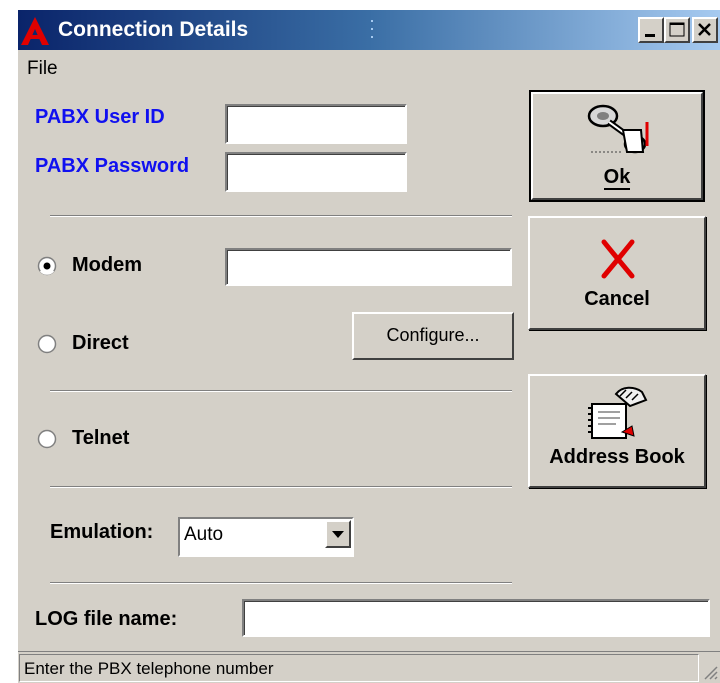 Image resolution: width=720 pixels, height=683 pixels. What do you see at coordinates (618, 129) in the screenshot?
I see `connect-plugs-icon` at bounding box center [618, 129].